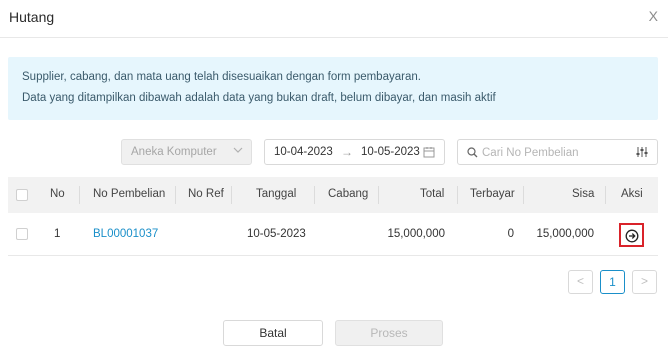  Describe the element at coordinates (273, 333) in the screenshot. I see `cancel-button: Batal` at that location.